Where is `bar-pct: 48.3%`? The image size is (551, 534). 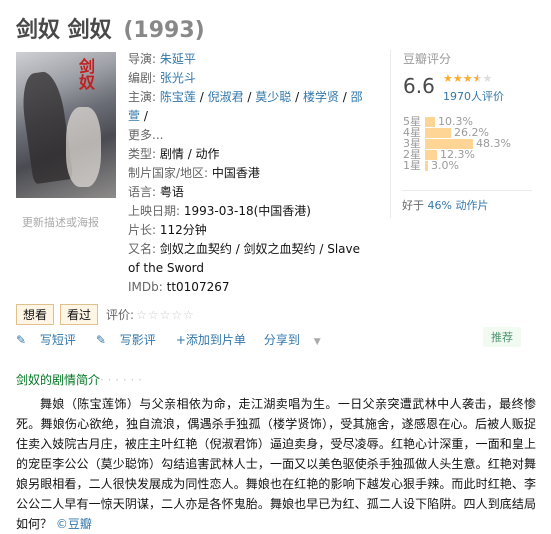 bar-pct: 48.3% is located at coordinates (493, 143).